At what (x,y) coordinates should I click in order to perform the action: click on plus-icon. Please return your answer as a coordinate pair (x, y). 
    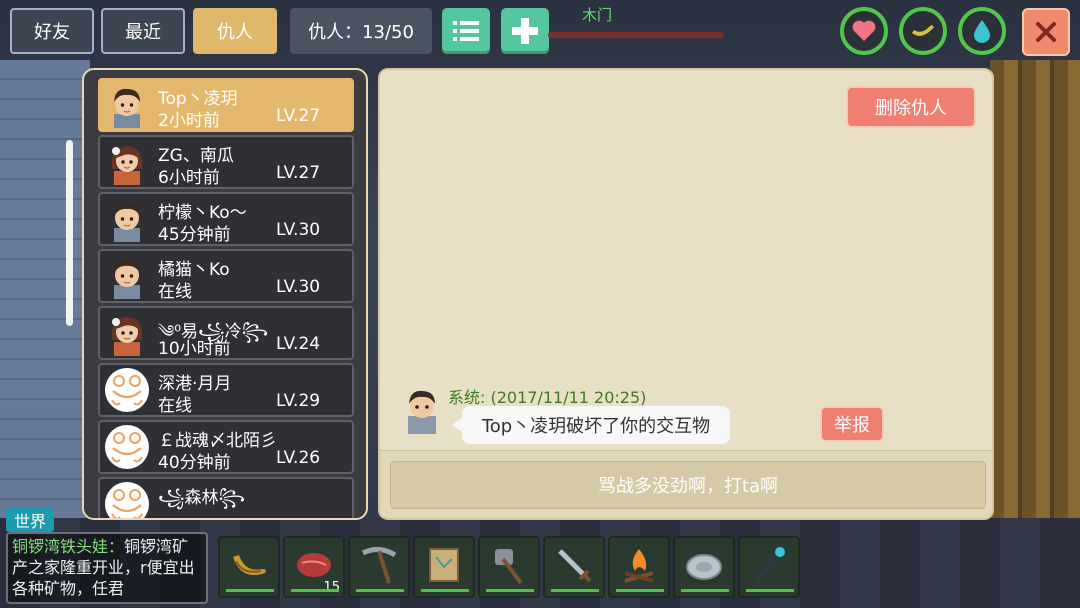
    Looking at the image, I should click on (525, 31).